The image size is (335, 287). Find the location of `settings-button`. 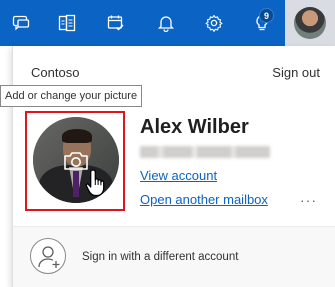

settings-button is located at coordinates (214, 23).